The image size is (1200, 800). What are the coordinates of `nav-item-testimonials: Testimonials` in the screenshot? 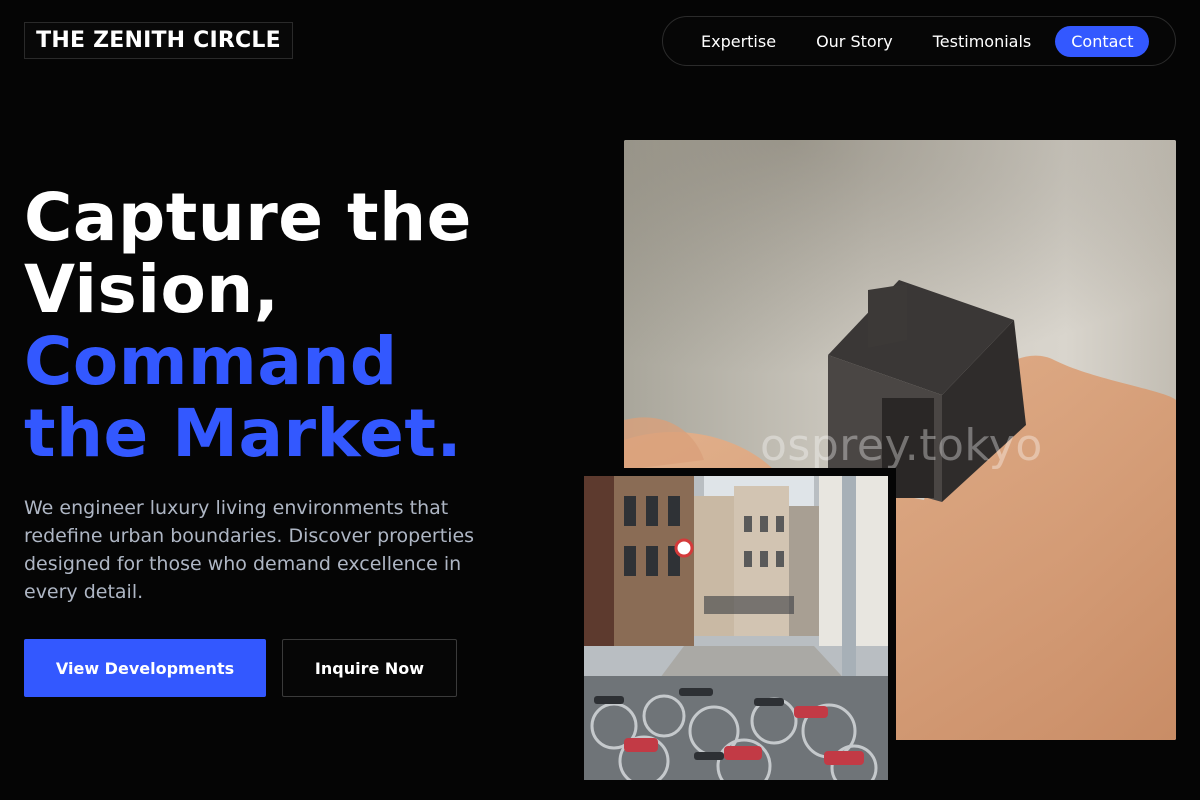 It's located at (982, 41).